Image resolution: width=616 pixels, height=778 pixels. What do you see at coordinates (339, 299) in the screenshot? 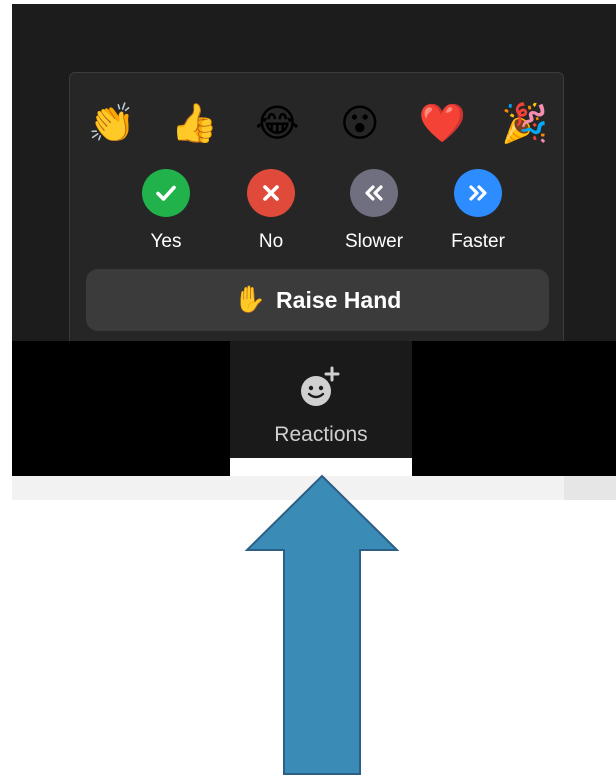
I see `raise-hand-label: Raise Hand` at bounding box center [339, 299].